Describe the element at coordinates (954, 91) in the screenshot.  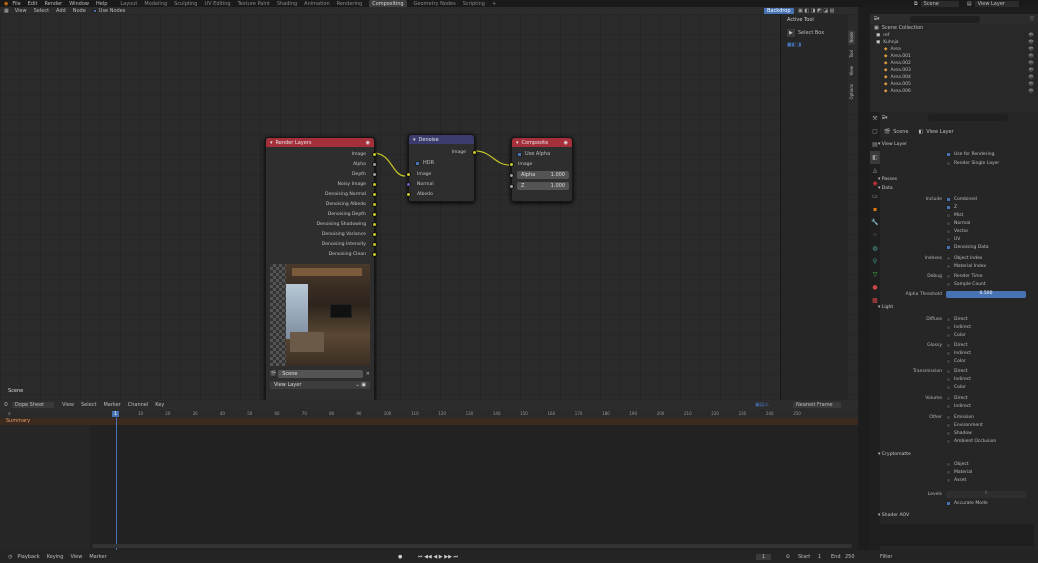
I see `outliner-item: ◆ Area.006 👁` at that location.